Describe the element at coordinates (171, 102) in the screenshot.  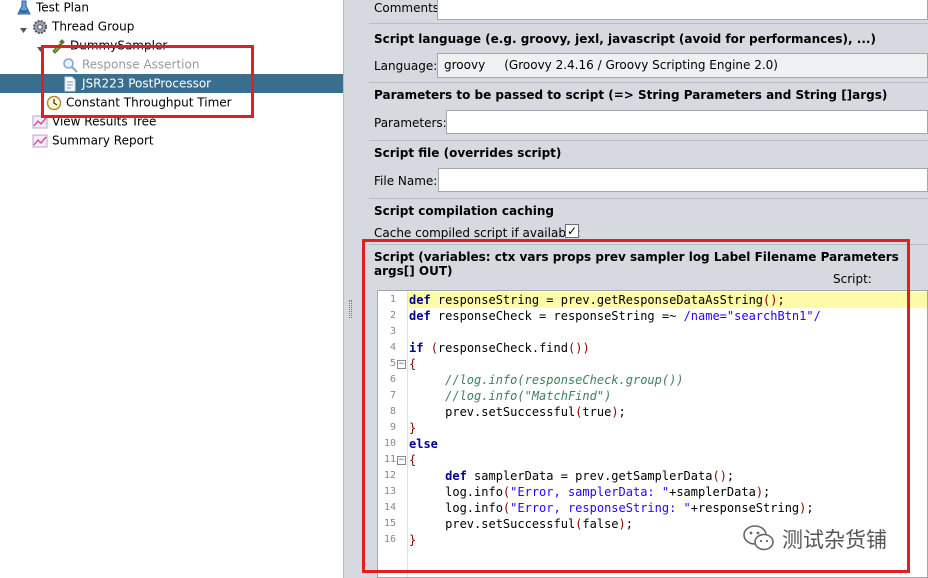
I see `tree-item-constant-throughput-timer: Constant Throughput Timer` at that location.